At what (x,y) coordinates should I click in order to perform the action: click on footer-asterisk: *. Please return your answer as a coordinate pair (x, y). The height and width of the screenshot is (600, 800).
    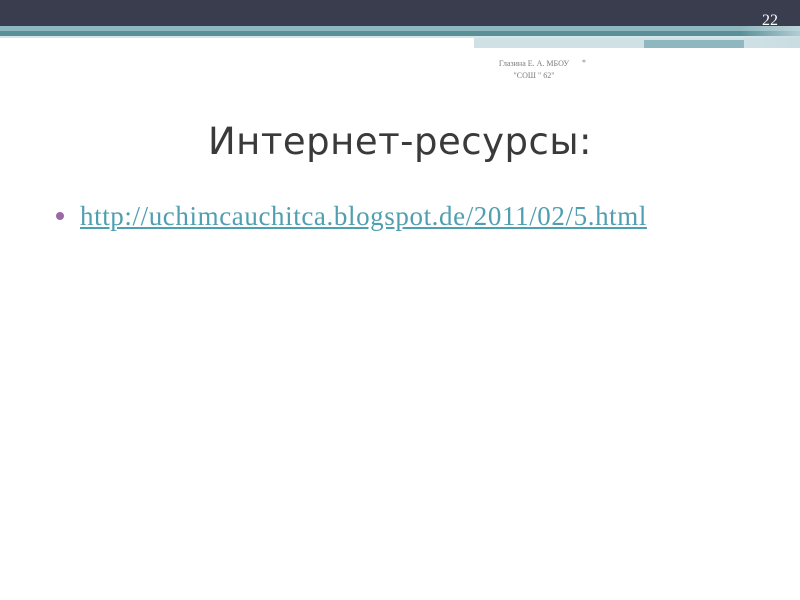
    Looking at the image, I should click on (584, 62).